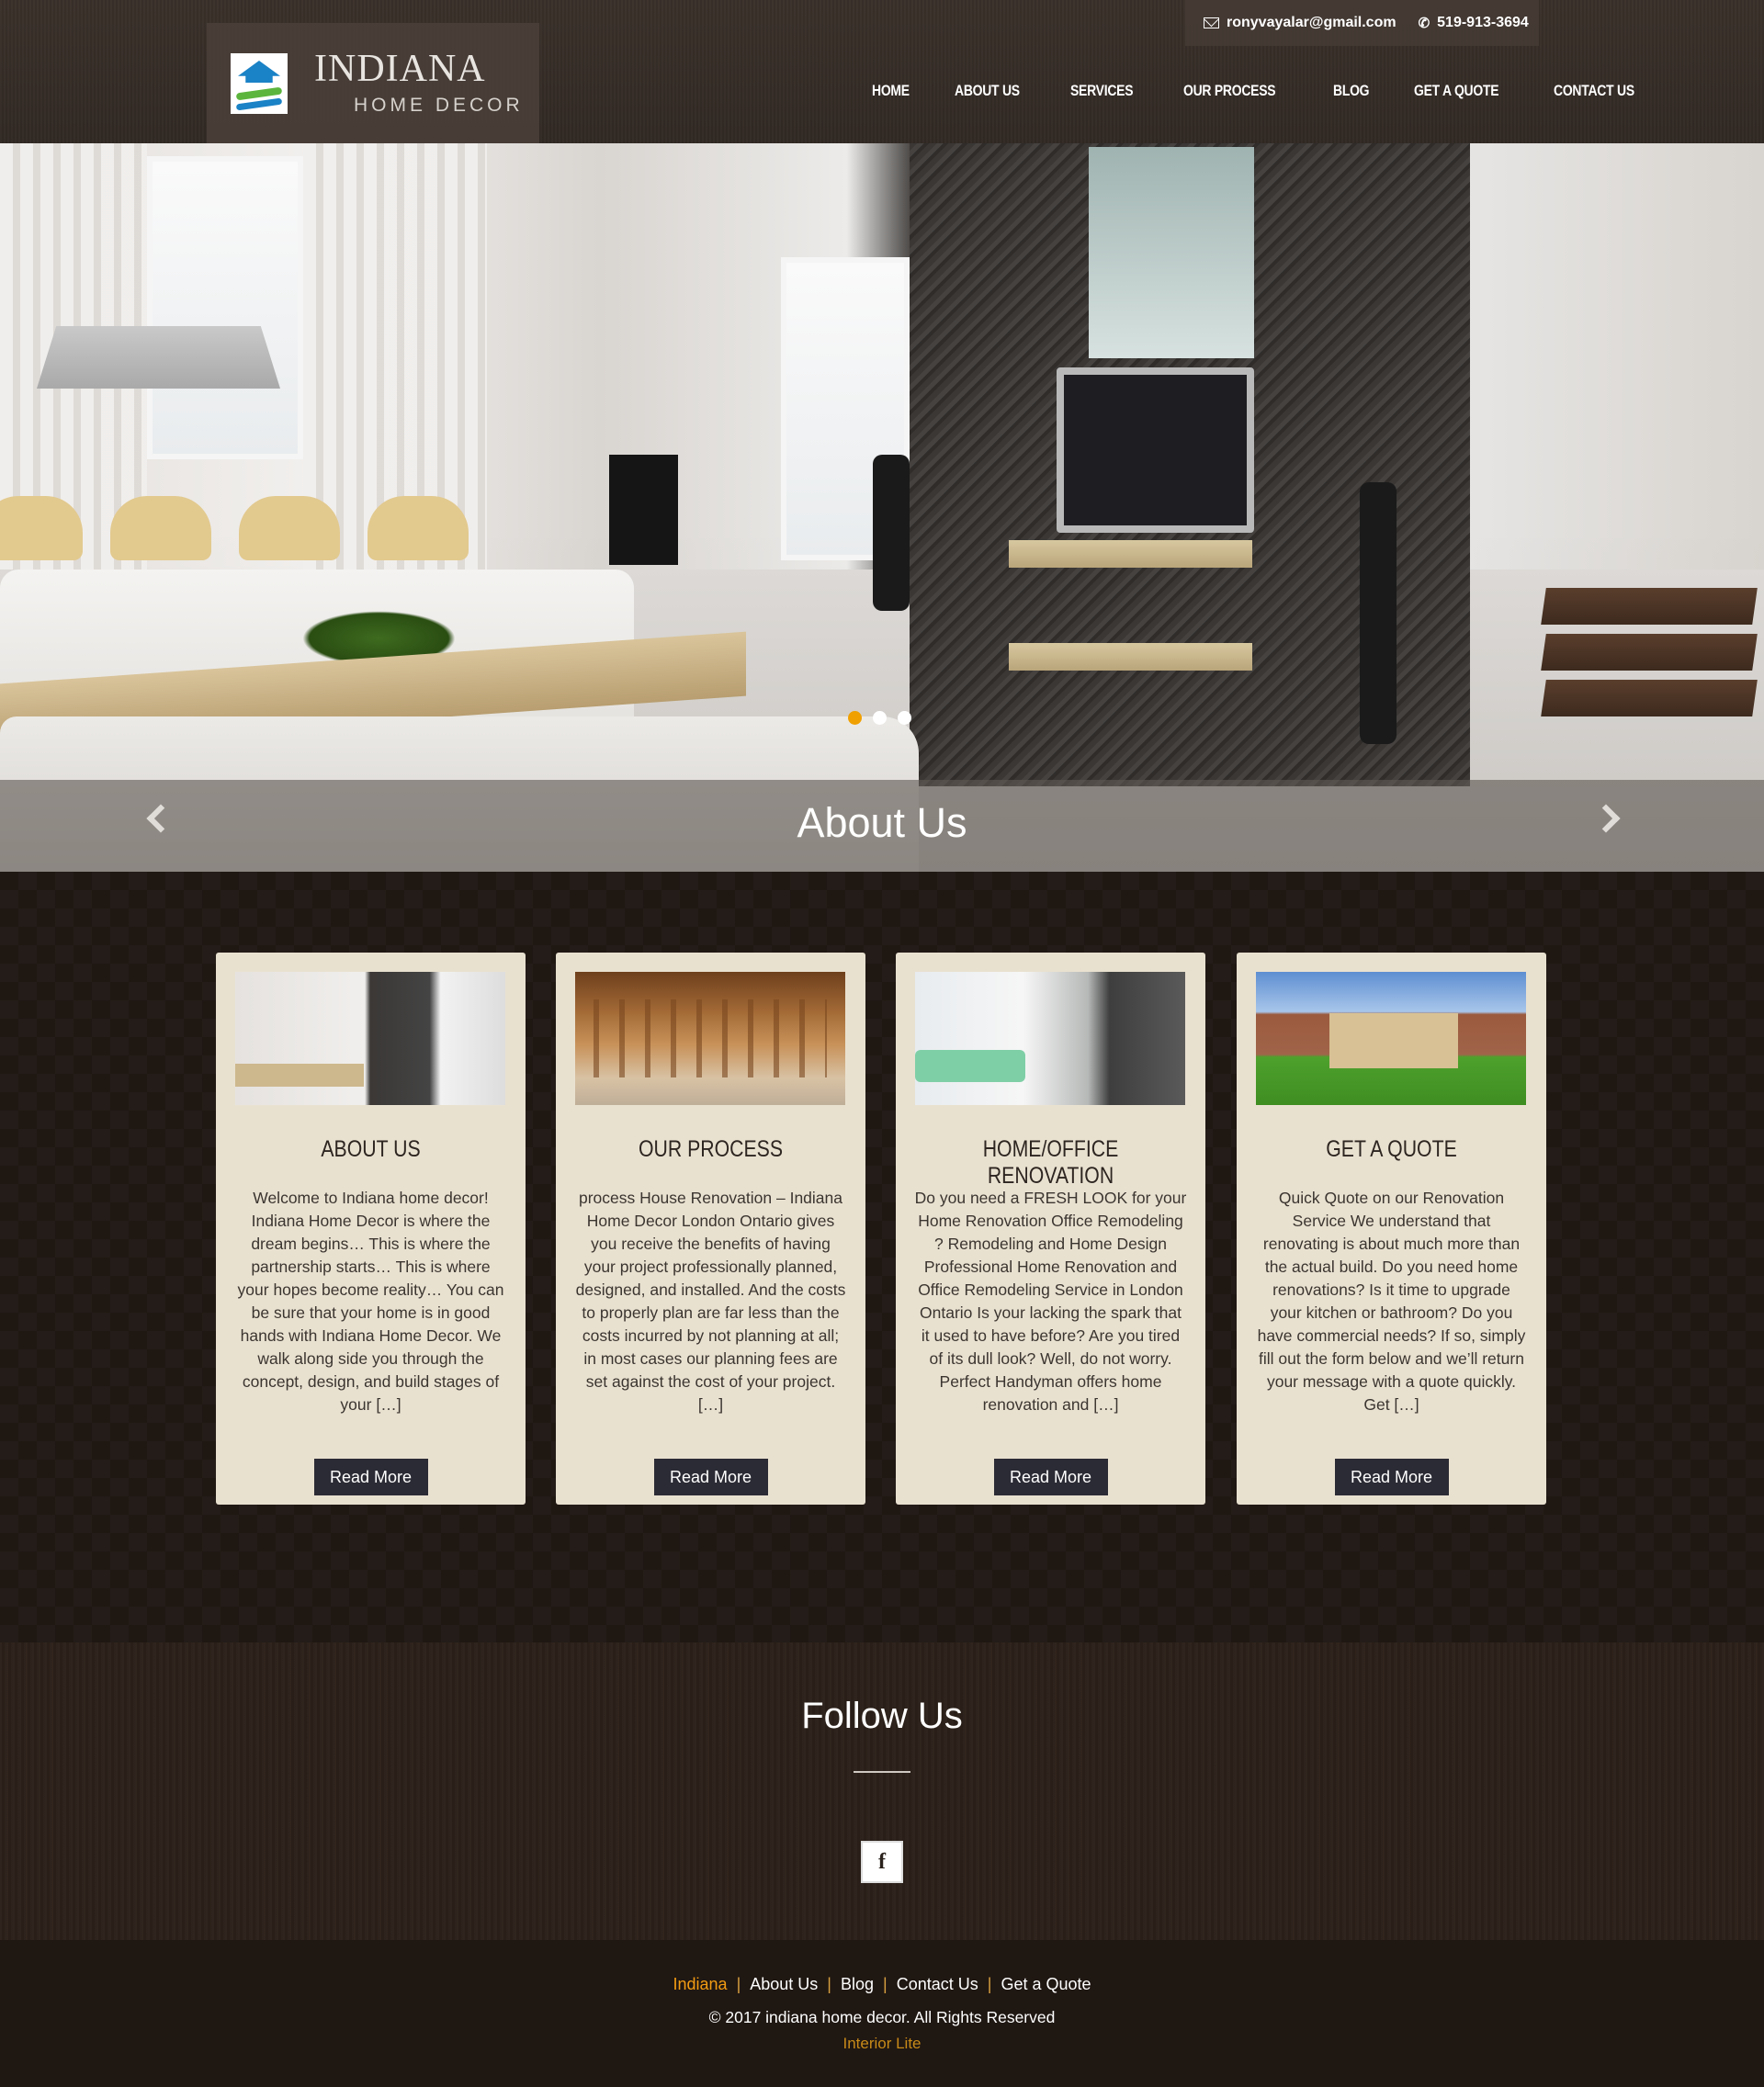 The image size is (1764, 2087). I want to click on hero-tv, so click(1155, 450).